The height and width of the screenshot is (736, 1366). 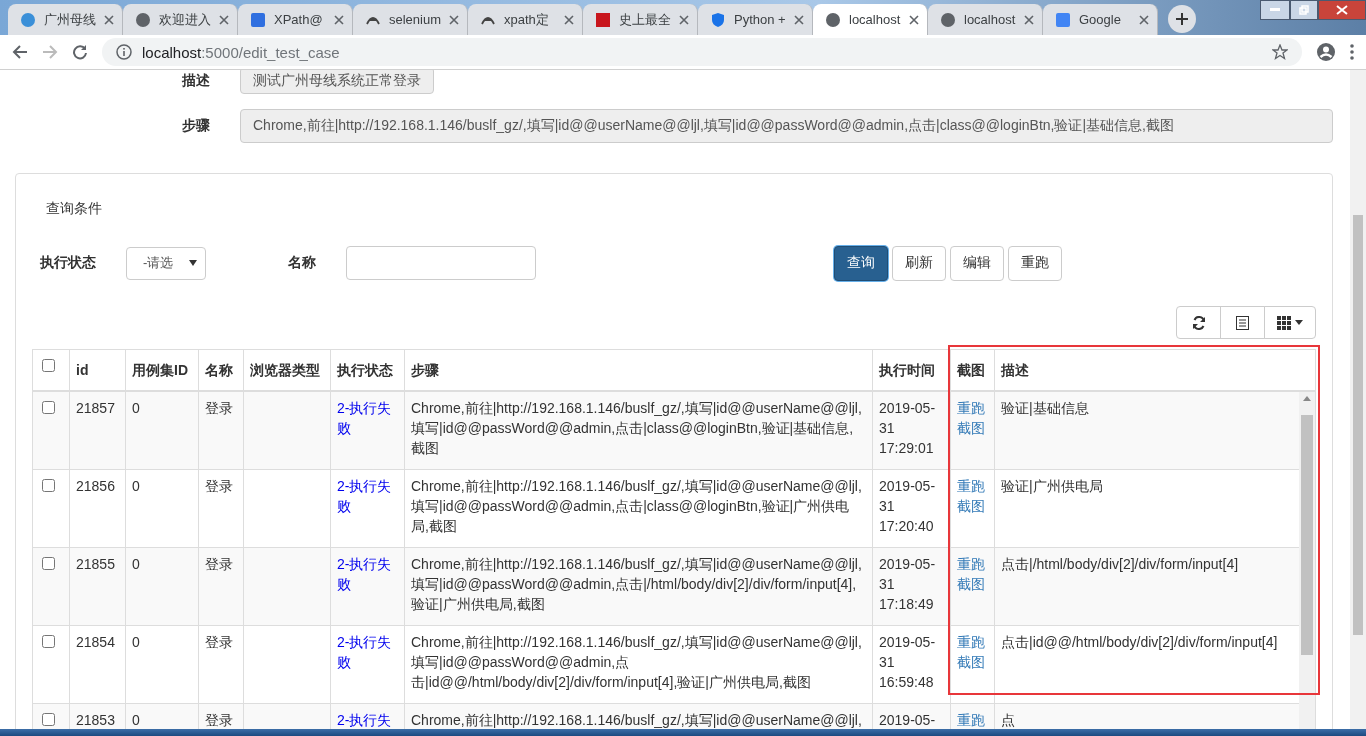 I want to click on table-cell-text: 点, so click(x=1008, y=720).